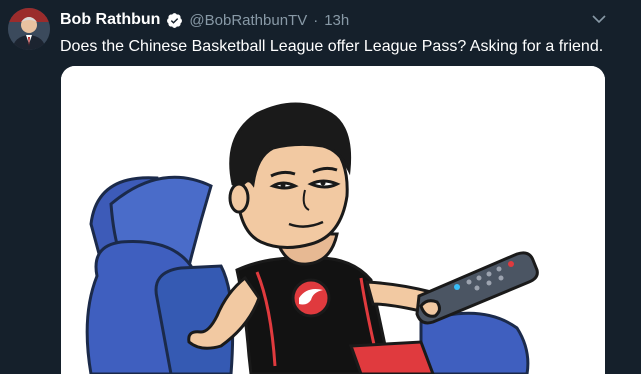 The height and width of the screenshot is (374, 641). I want to click on chevron-down-icon, so click(599, 18).